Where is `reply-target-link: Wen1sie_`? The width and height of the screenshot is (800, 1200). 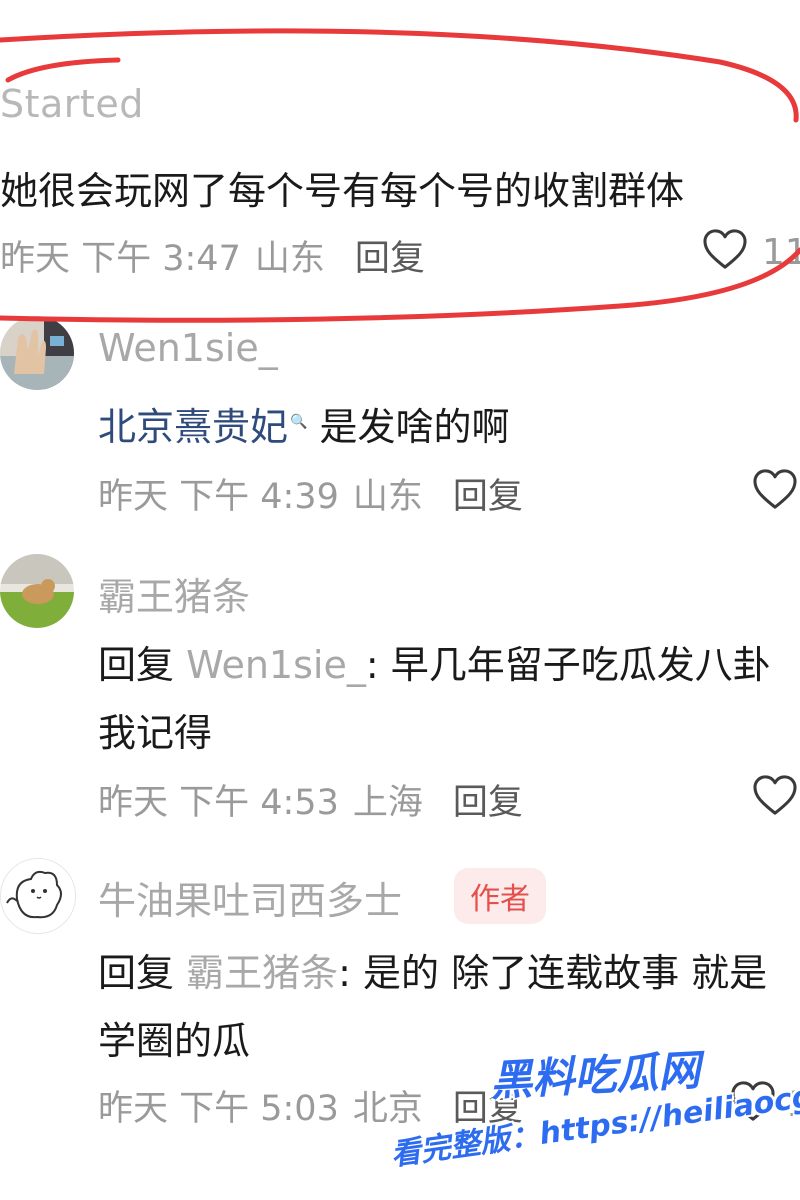 reply-target-link: Wen1sie_ is located at coordinates (276, 665).